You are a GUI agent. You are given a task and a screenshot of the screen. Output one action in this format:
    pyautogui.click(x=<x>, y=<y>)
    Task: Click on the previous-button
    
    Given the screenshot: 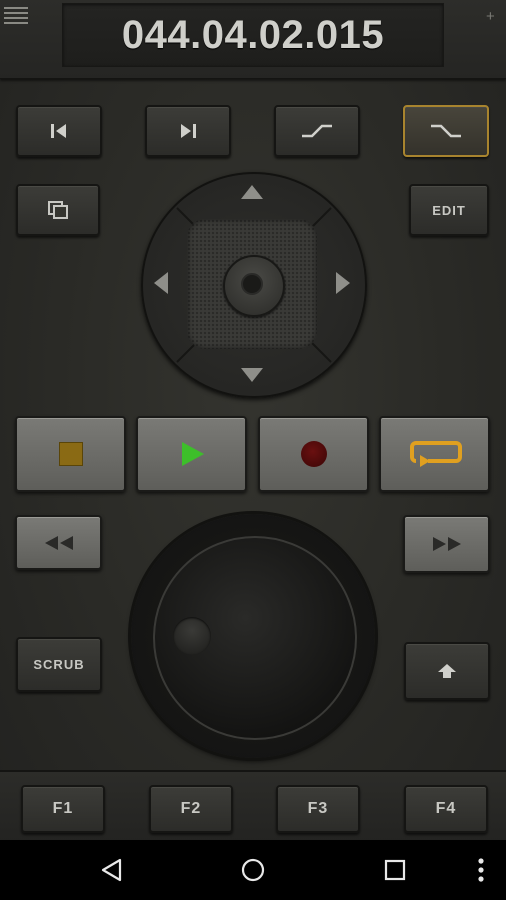 What is the action you would take?
    pyautogui.click(x=59, y=131)
    